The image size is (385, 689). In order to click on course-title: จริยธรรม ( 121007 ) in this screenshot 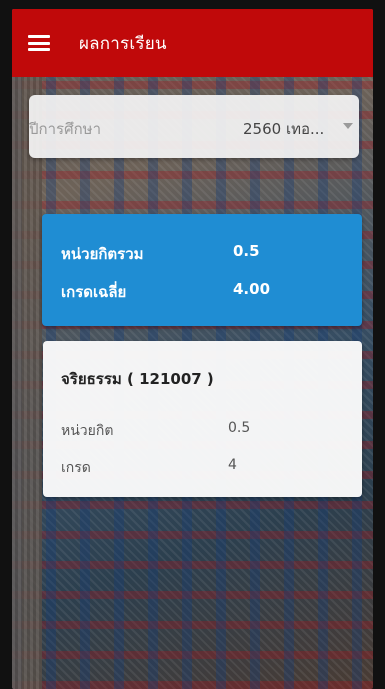, I will do `click(137, 379)`.